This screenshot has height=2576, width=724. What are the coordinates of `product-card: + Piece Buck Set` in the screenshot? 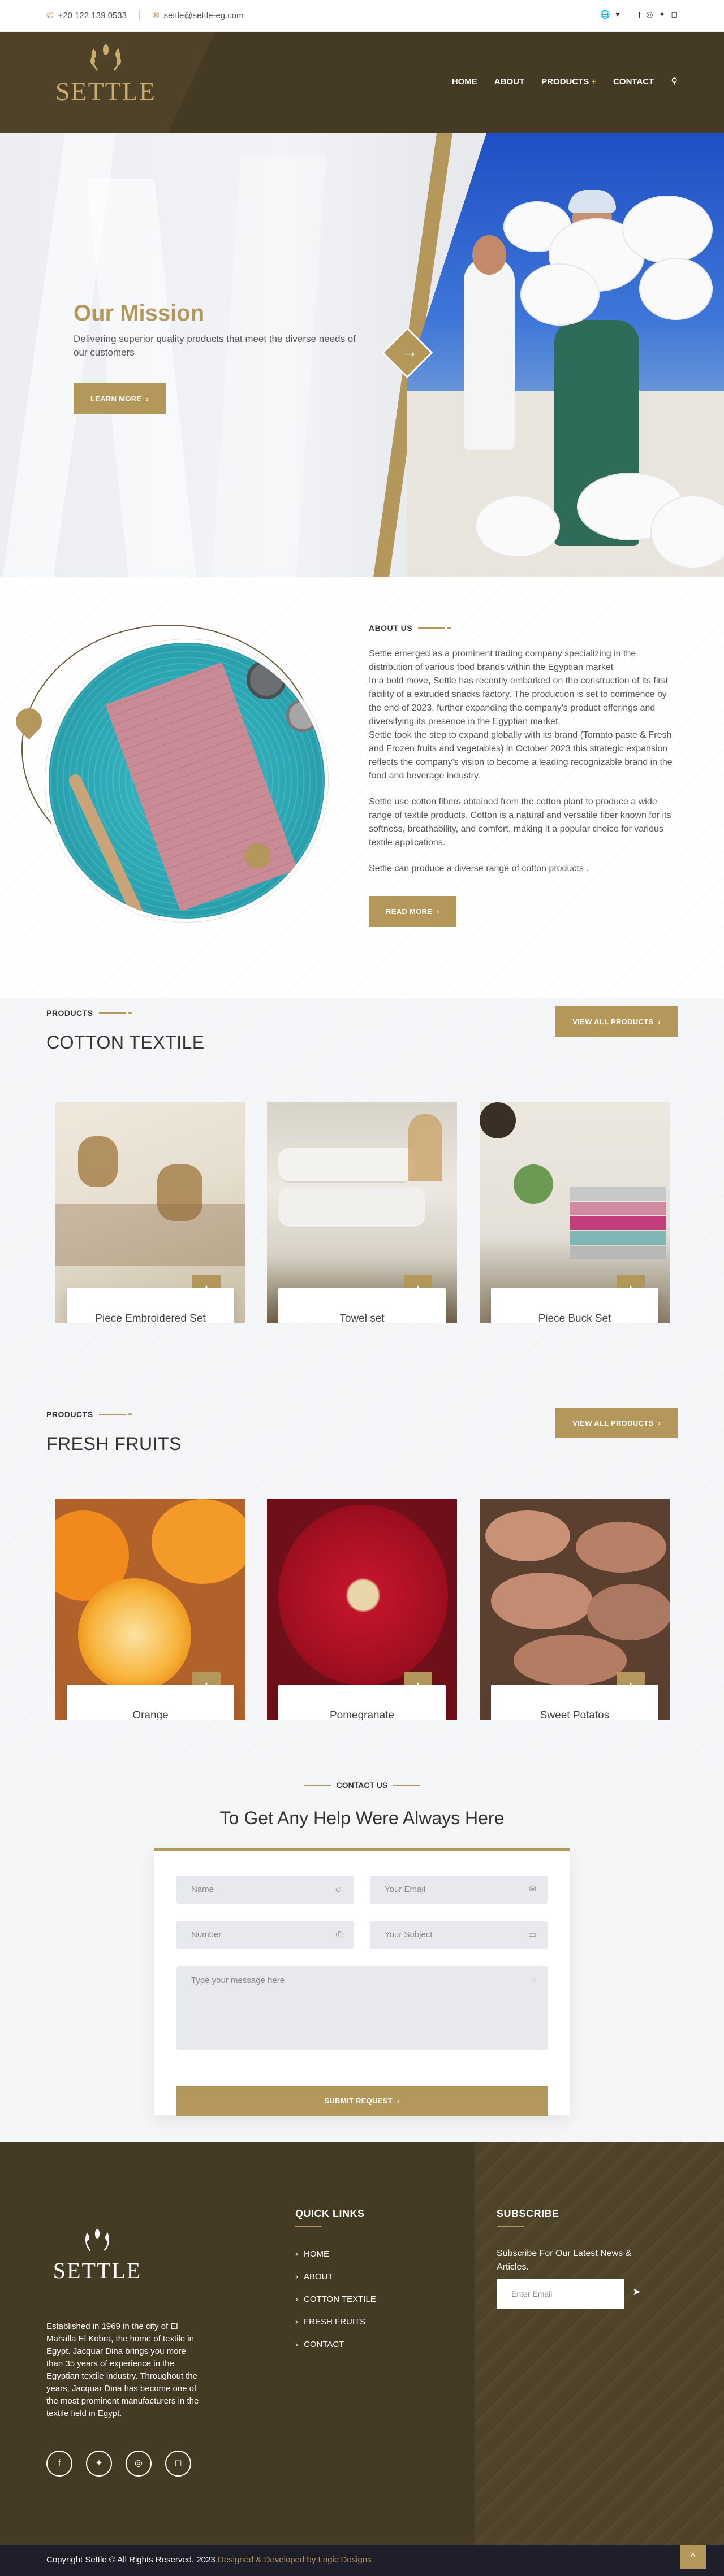 It's located at (575, 1212).